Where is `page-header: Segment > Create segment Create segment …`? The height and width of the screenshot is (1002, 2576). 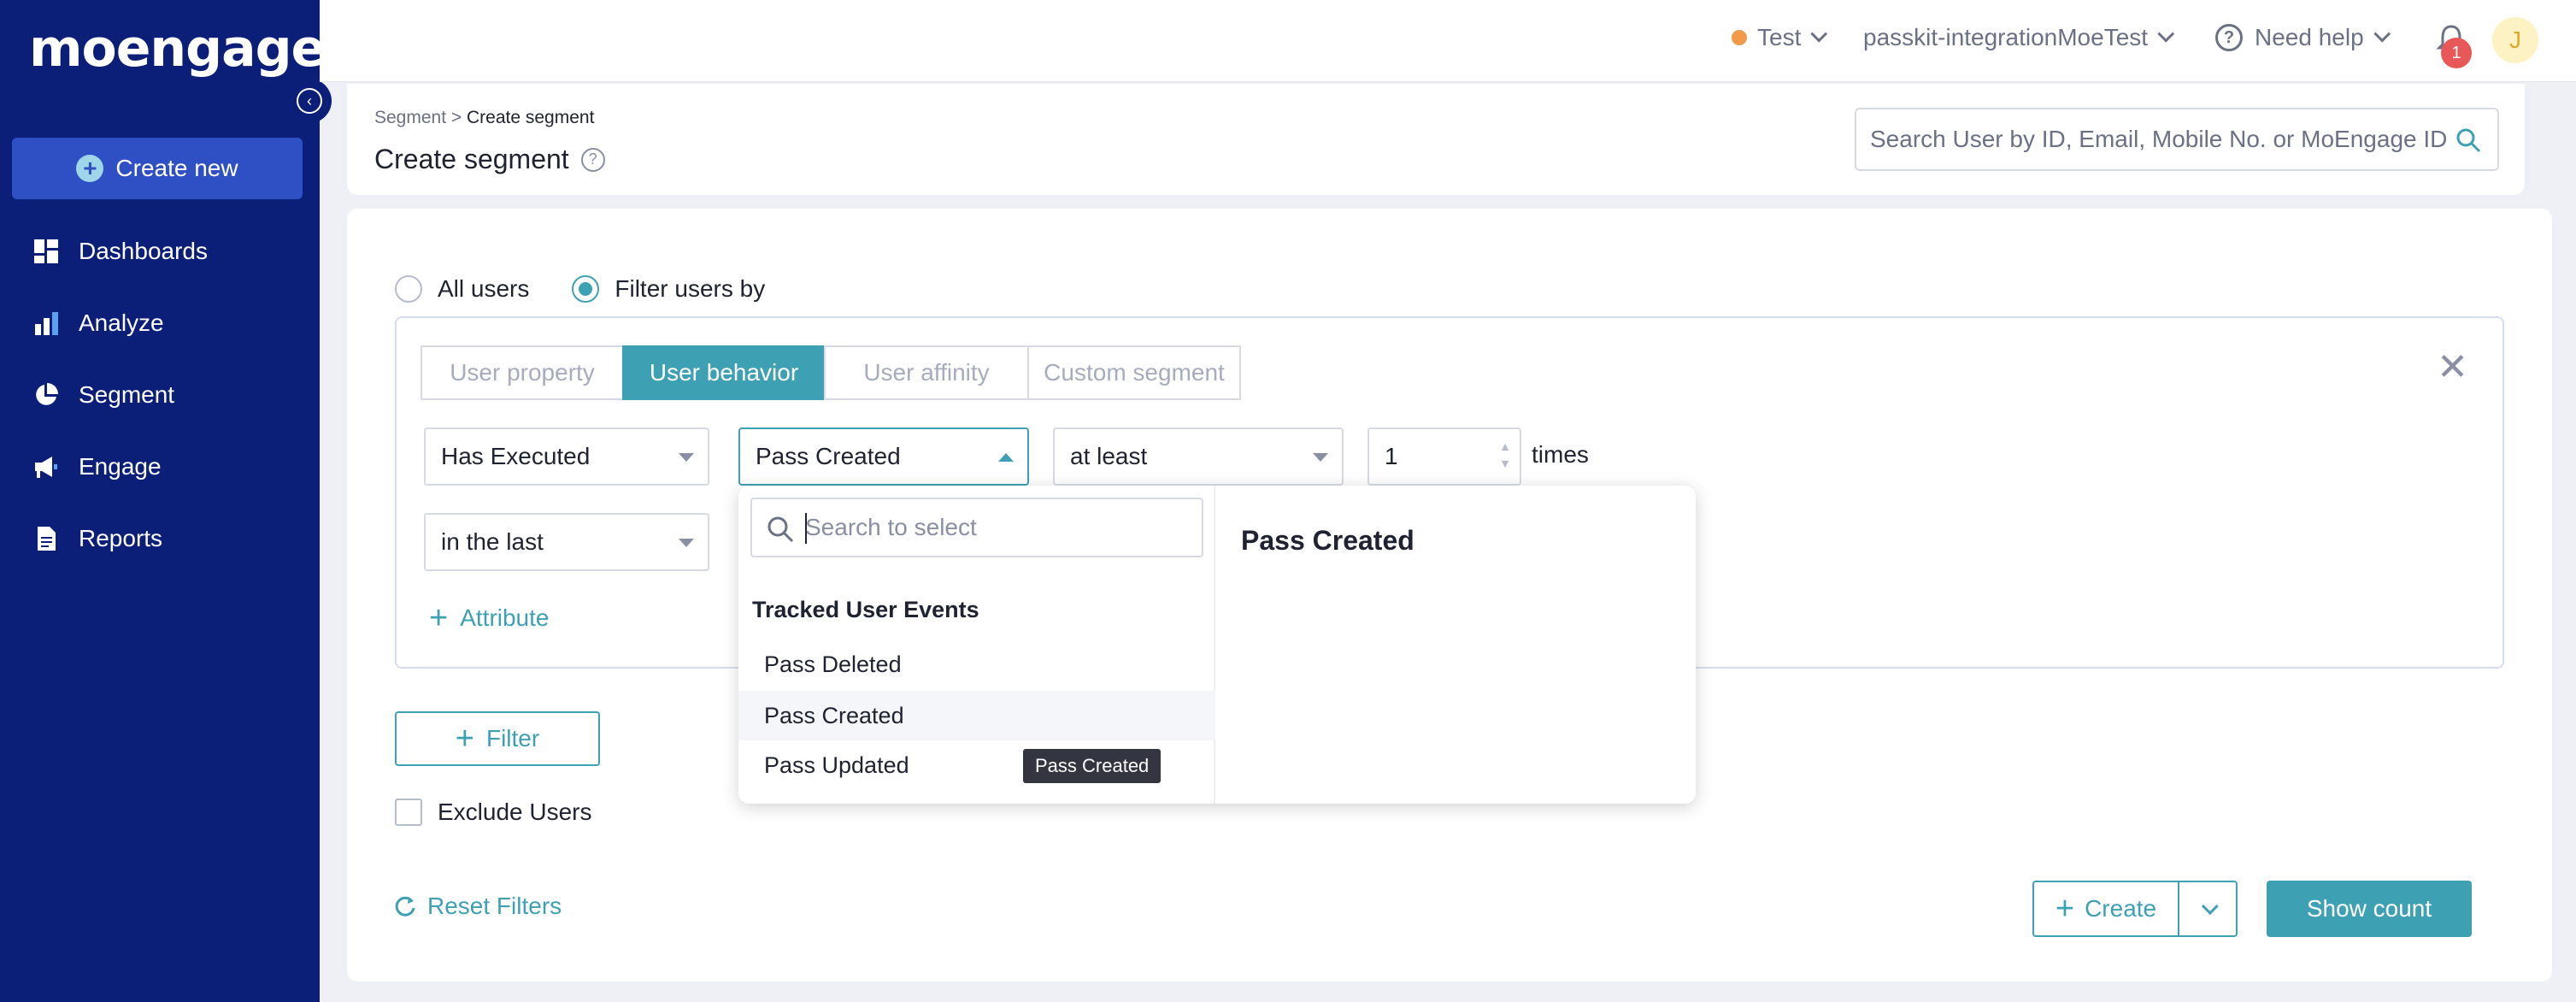
page-header: Segment > Create segment Create segment … is located at coordinates (1436, 139).